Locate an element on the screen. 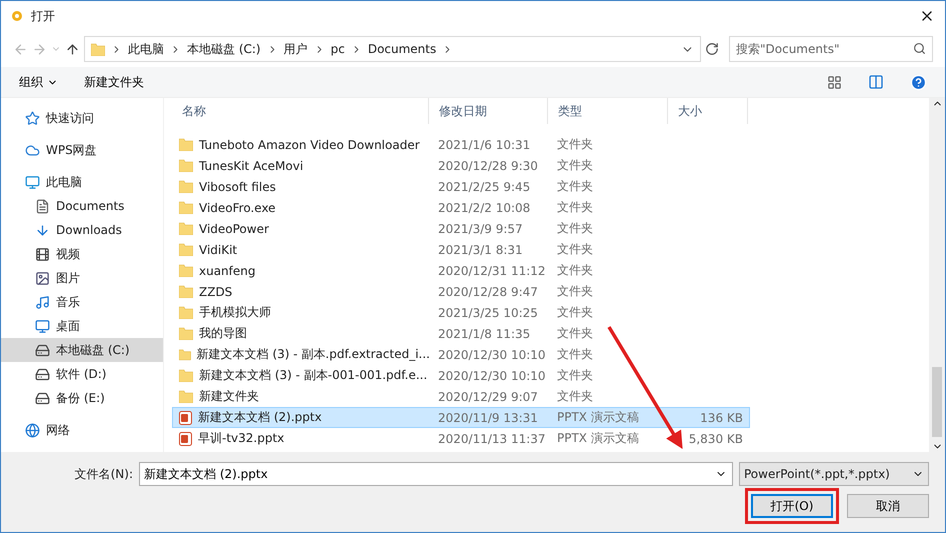 This screenshot has height=533, width=946. breadcrumb: Documents is located at coordinates (402, 49).